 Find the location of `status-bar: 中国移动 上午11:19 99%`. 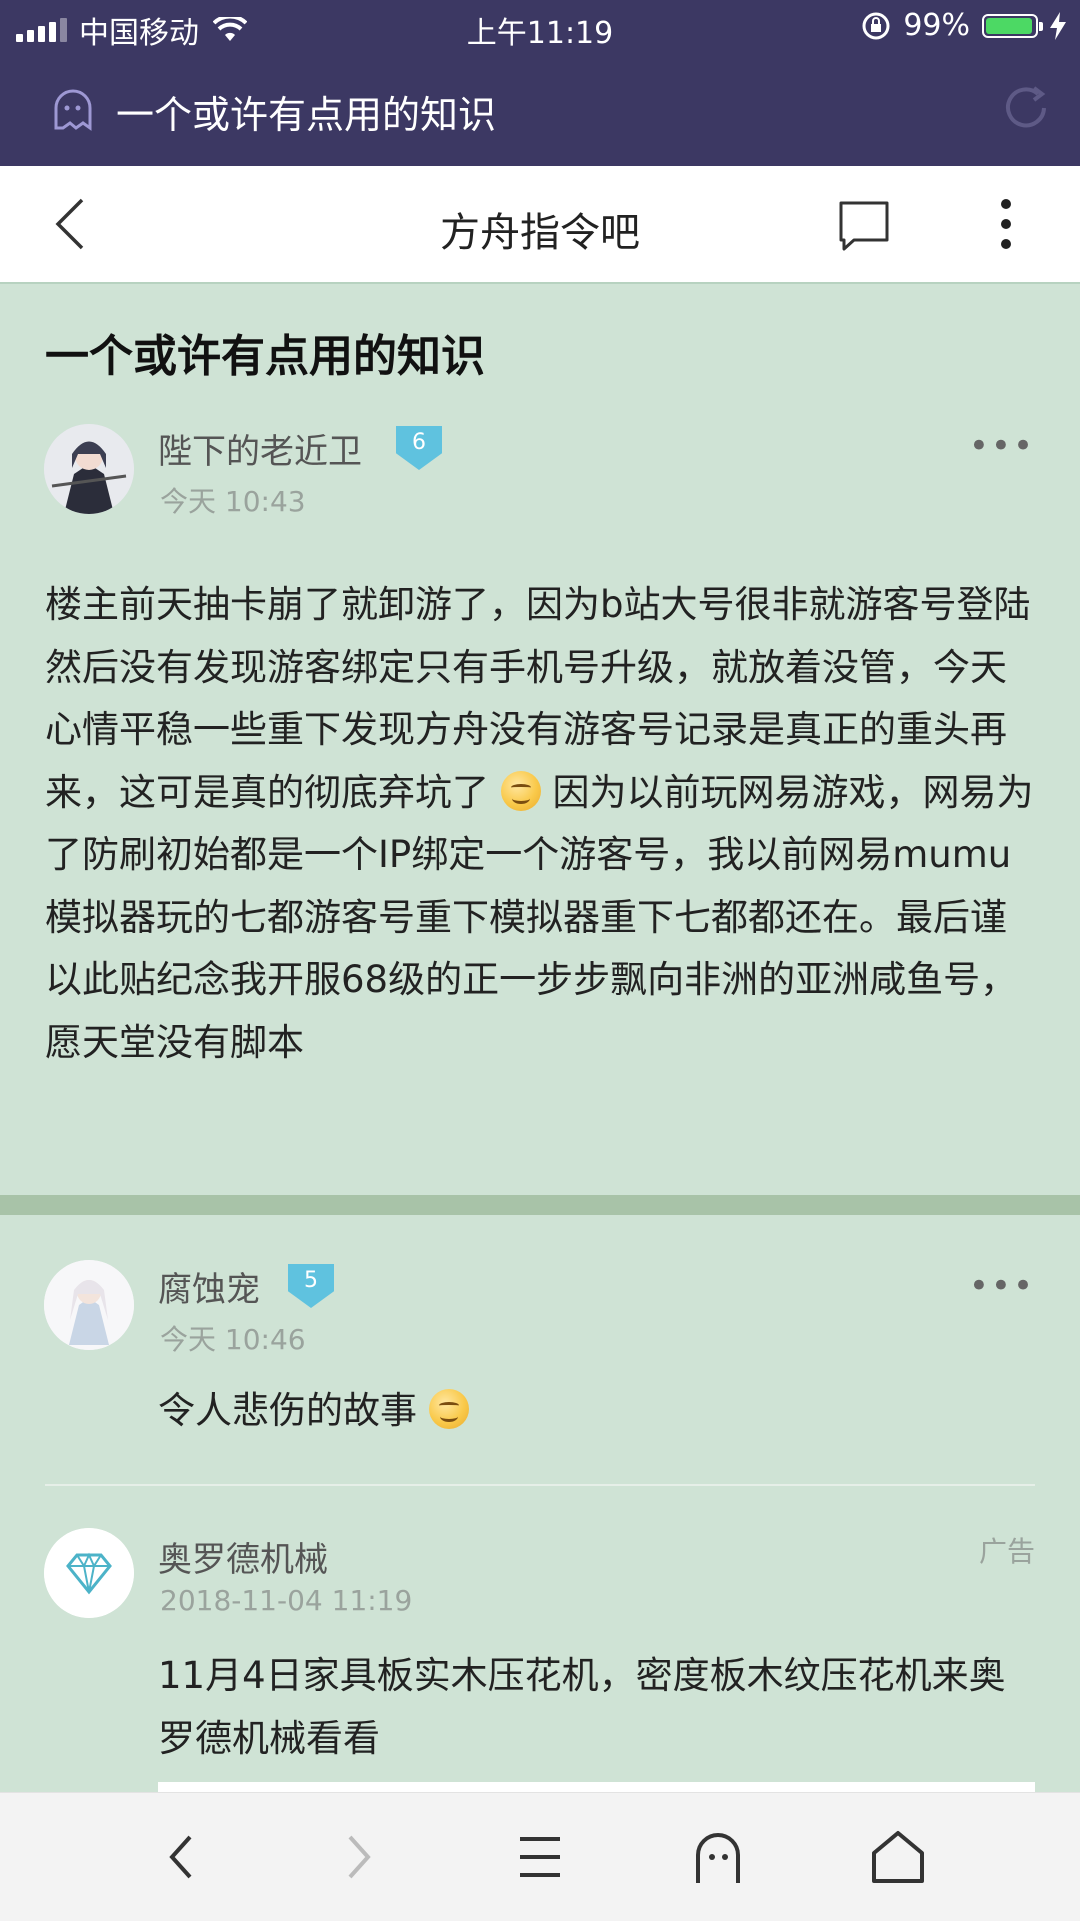

status-bar: 中国移动 上午11:19 99% is located at coordinates (540, 27).